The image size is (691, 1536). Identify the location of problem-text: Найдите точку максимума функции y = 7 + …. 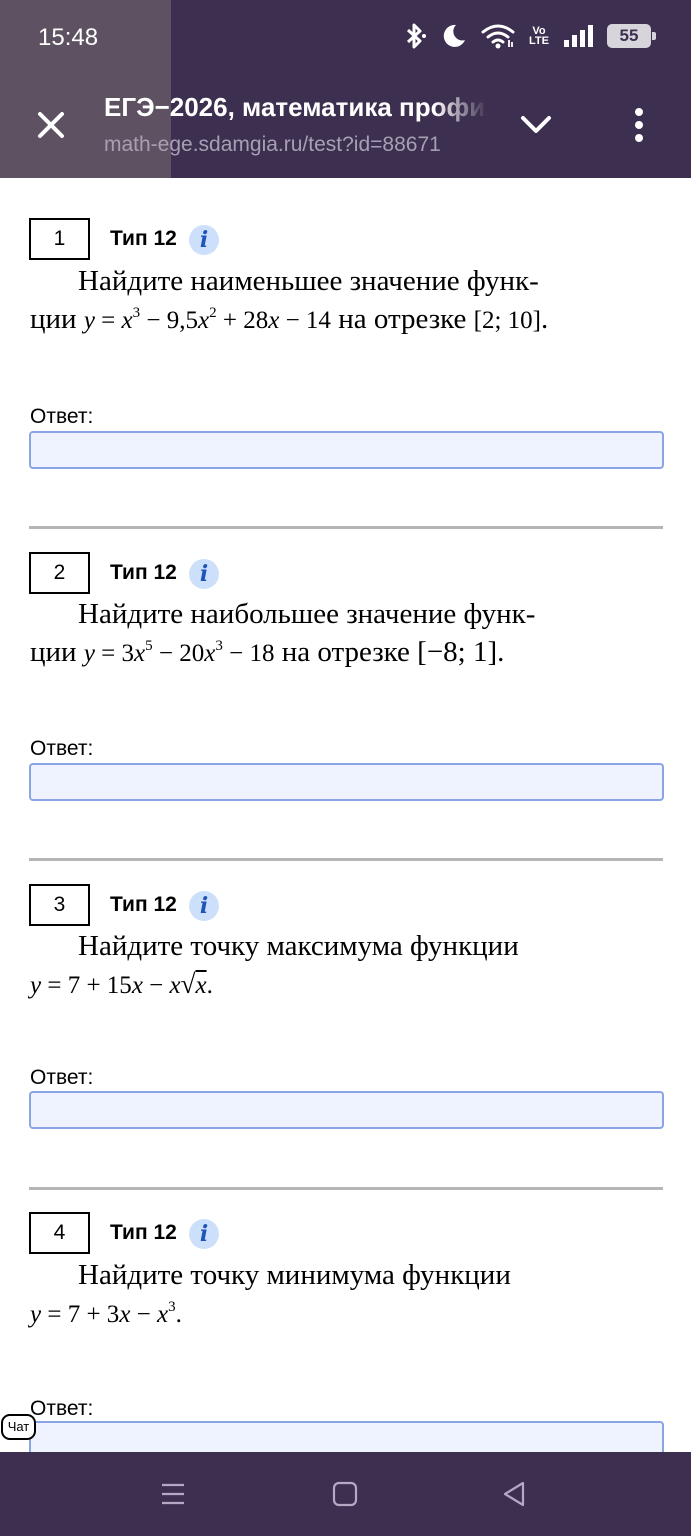
(340, 966).